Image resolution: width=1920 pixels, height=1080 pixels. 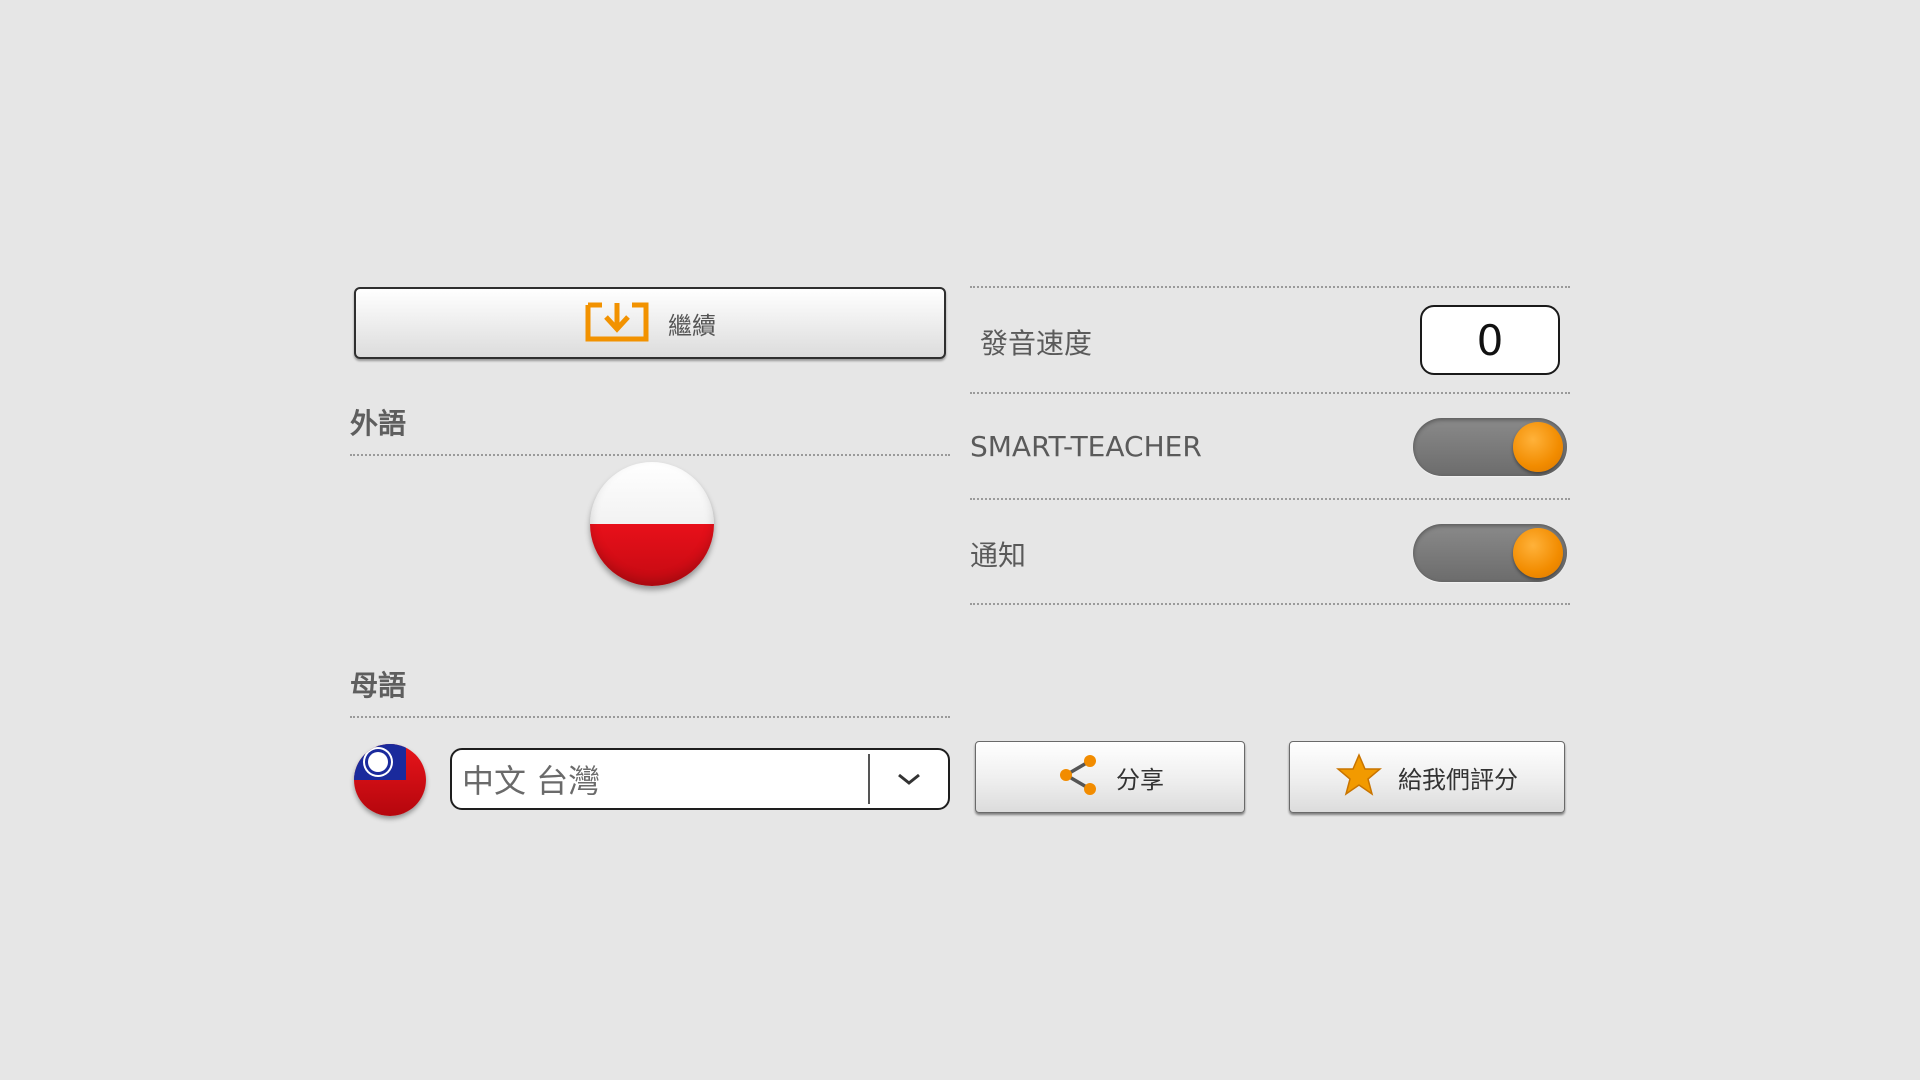 I want to click on continue-button: 繼續, so click(x=650, y=323).